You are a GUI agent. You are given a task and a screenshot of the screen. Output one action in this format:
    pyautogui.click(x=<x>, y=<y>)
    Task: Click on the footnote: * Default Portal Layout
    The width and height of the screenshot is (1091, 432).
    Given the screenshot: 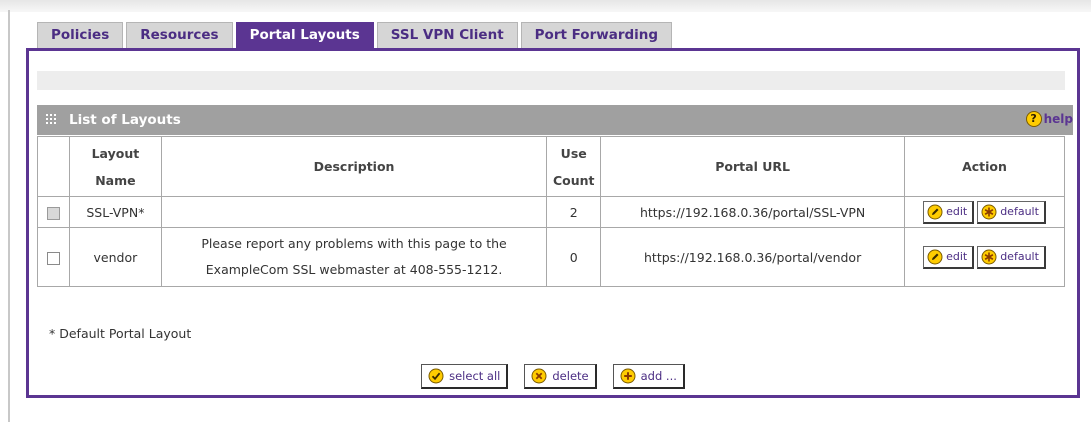 What is the action you would take?
    pyautogui.click(x=120, y=333)
    